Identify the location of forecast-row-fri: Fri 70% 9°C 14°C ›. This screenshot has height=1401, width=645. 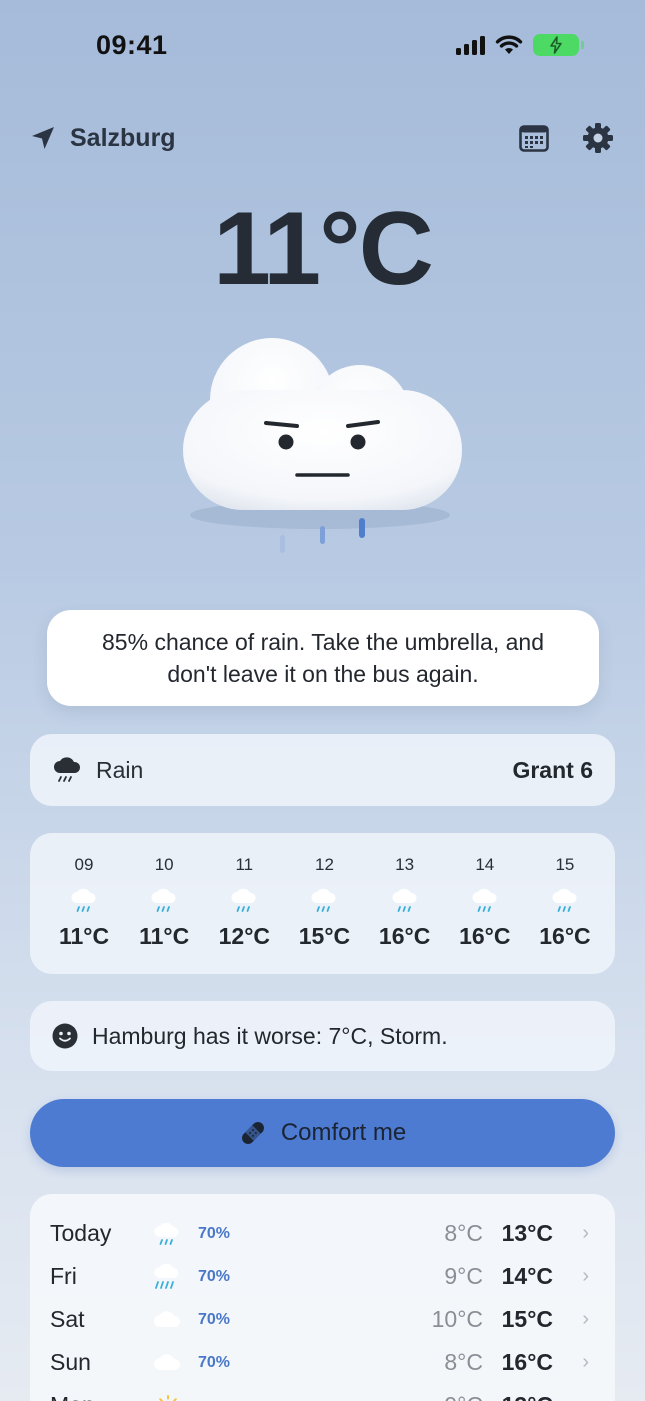
(322, 1276).